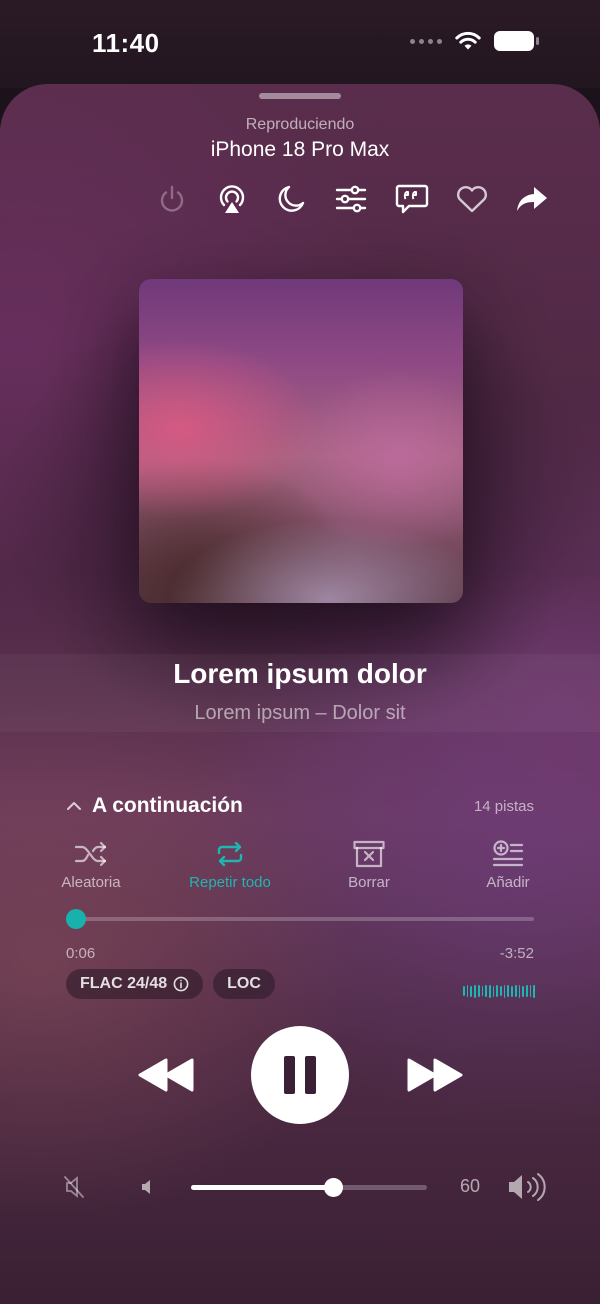 The image size is (600, 1304). What do you see at coordinates (181, 984) in the screenshot?
I see `info-icon` at bounding box center [181, 984].